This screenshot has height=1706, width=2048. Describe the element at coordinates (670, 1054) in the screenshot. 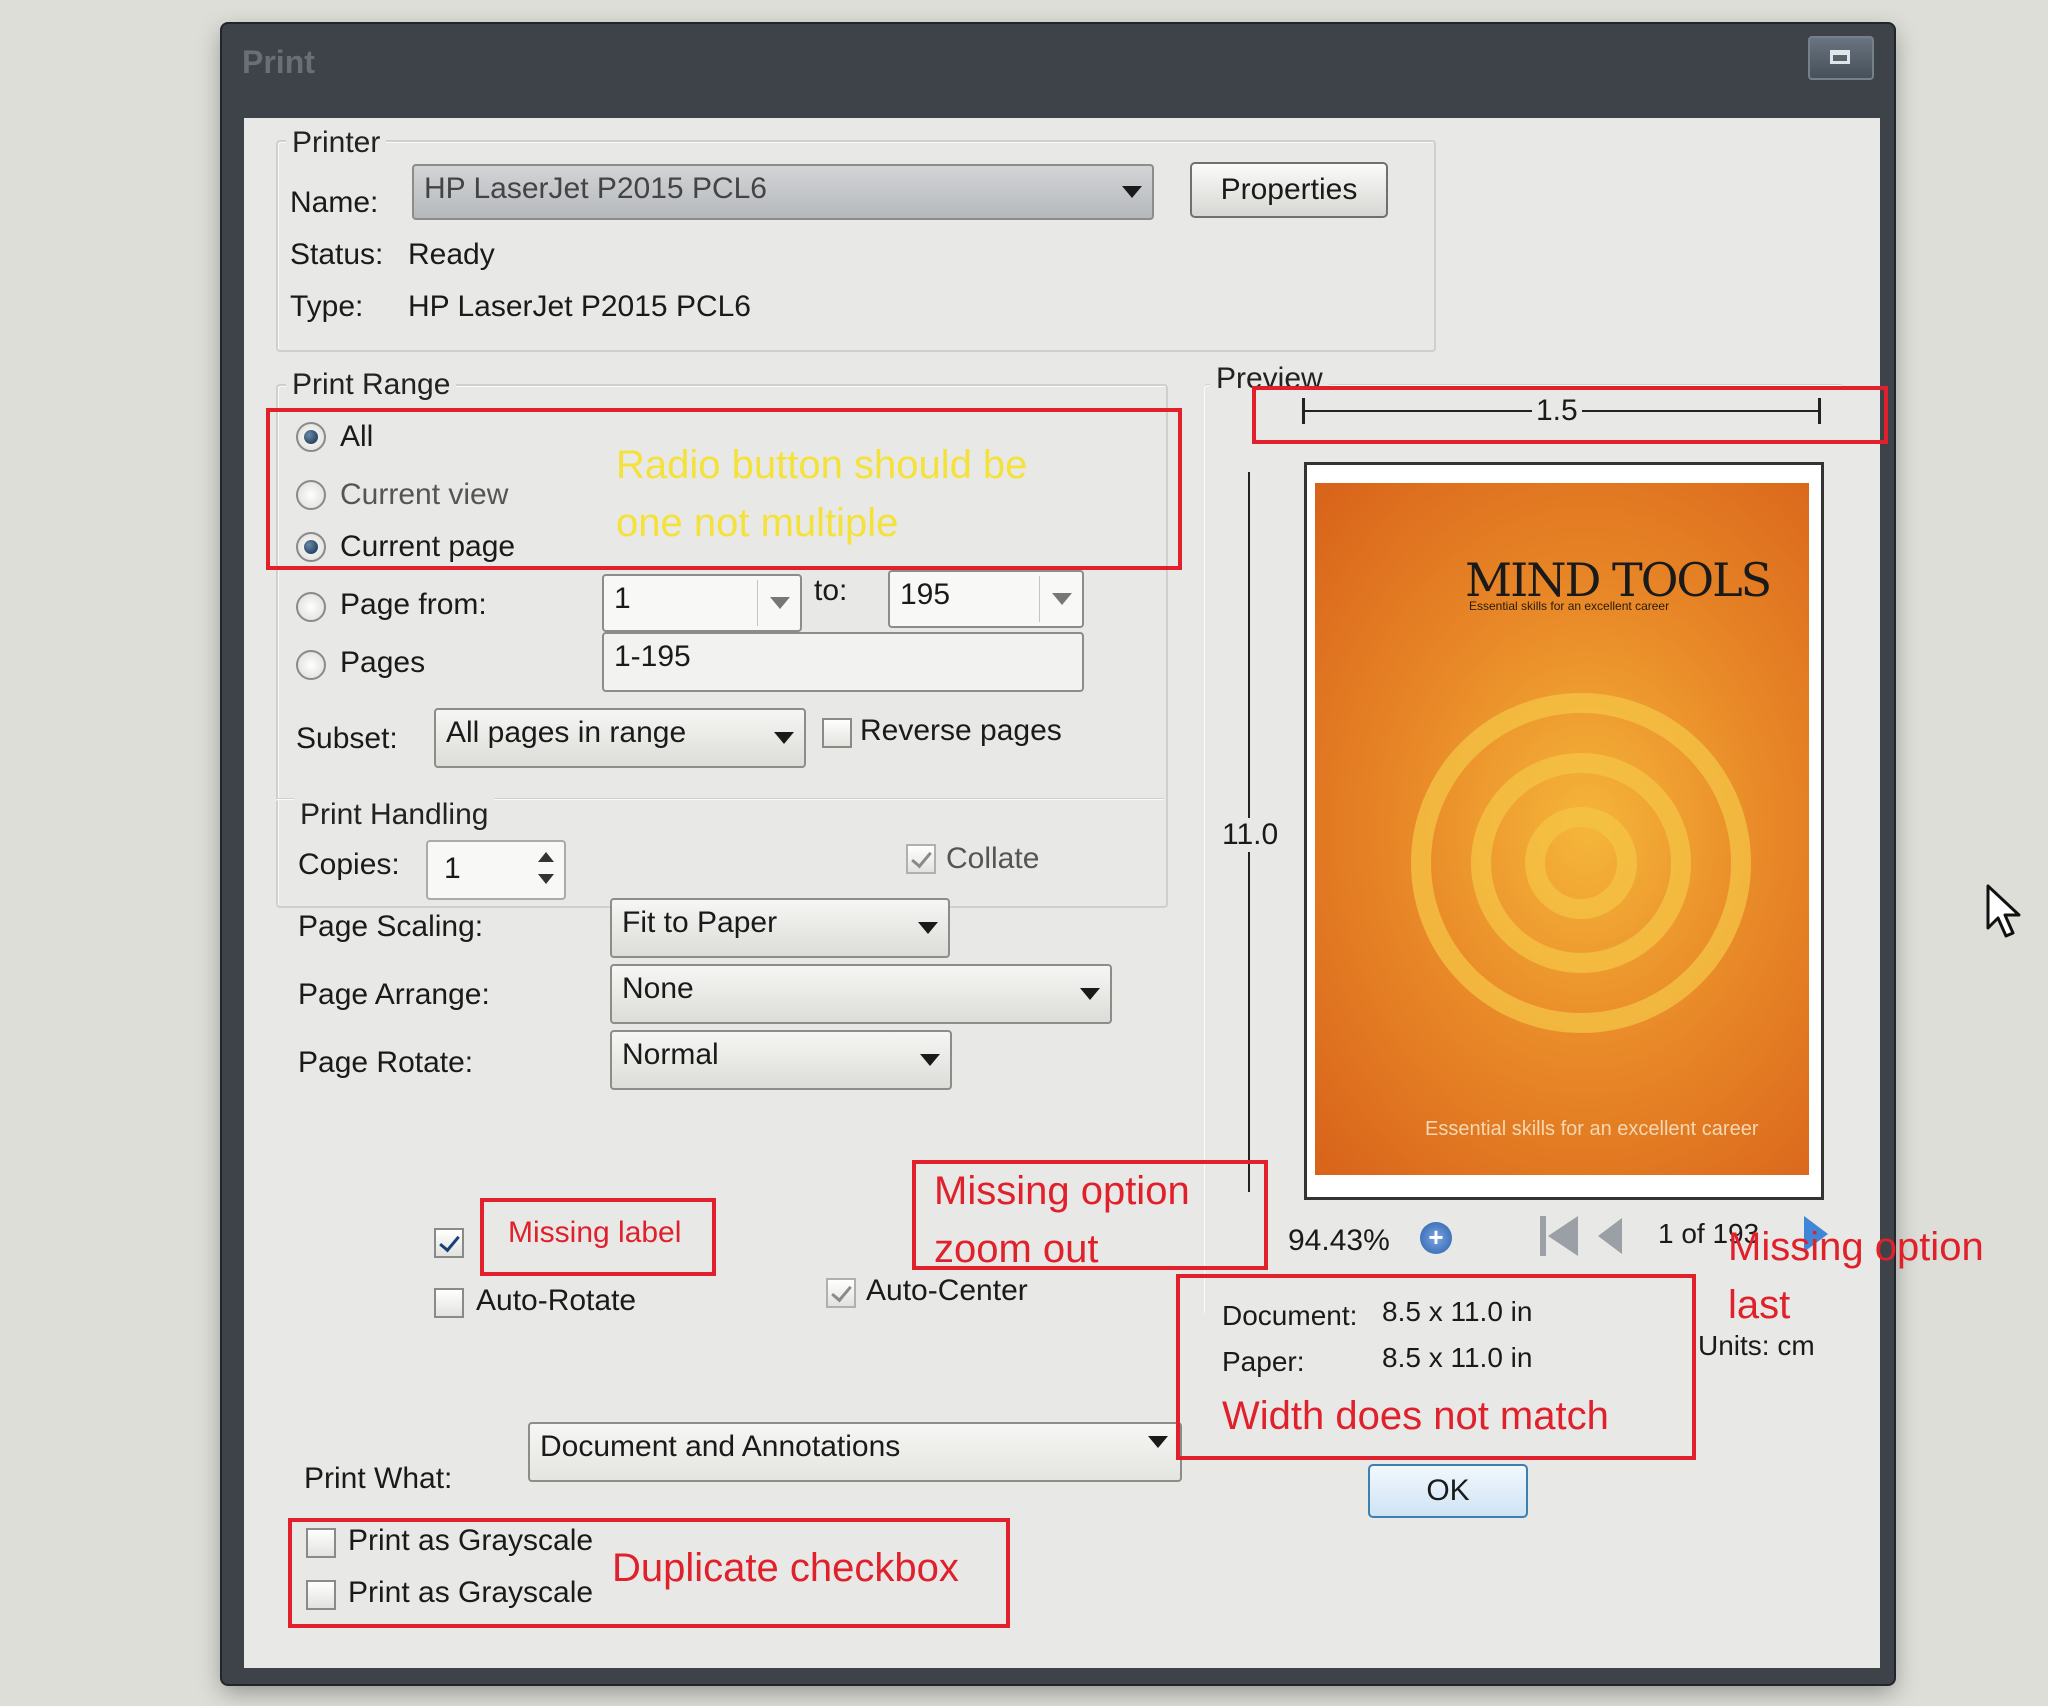

I see `page-rotate-value: Normal` at that location.